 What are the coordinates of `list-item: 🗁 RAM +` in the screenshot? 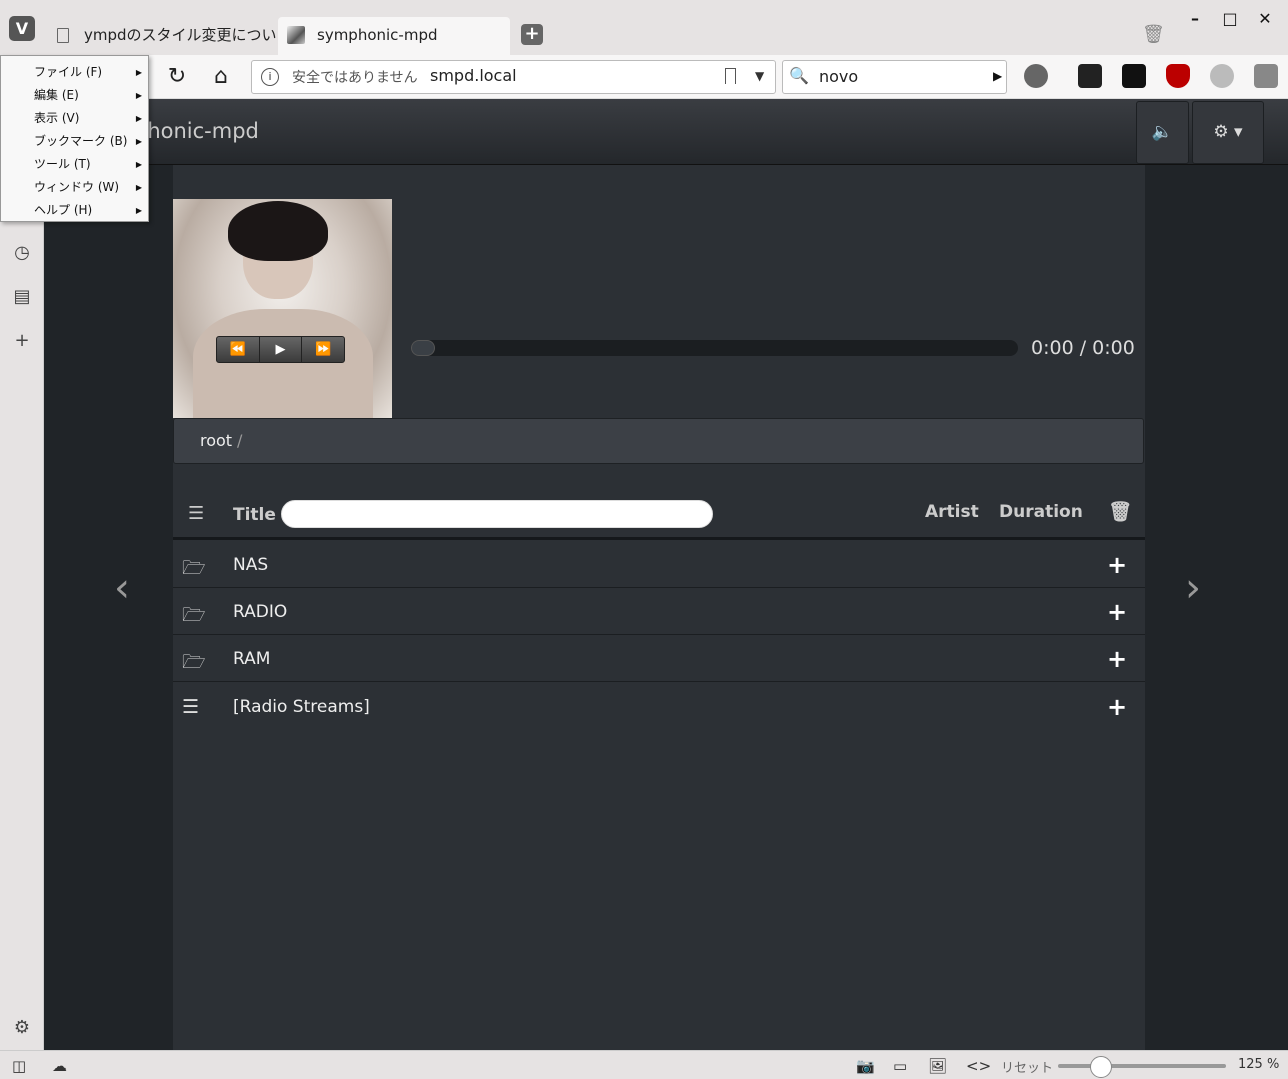 It's located at (659, 658).